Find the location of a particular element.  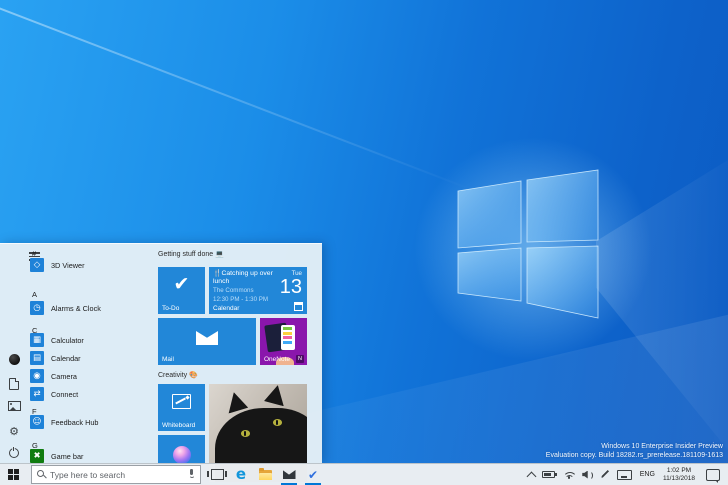

action-center-icon is located at coordinates (712, 476).